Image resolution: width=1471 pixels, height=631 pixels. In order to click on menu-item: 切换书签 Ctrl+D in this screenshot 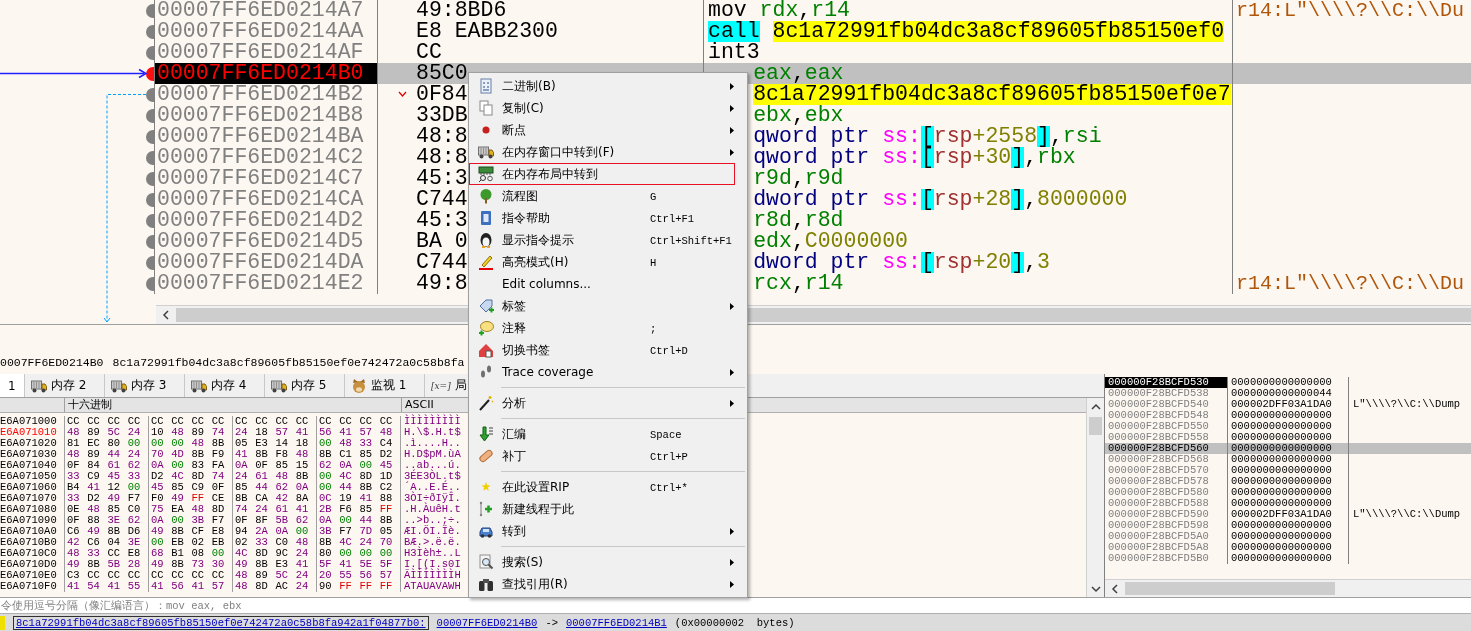, I will do `click(602, 350)`.